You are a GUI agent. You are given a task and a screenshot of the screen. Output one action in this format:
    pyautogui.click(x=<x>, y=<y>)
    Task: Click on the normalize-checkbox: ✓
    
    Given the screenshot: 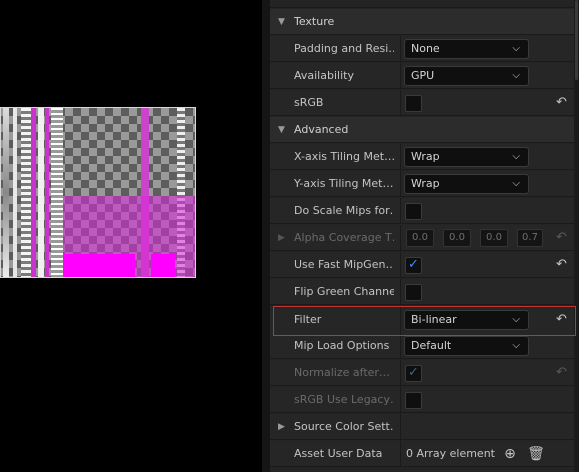 What is the action you would take?
    pyautogui.click(x=413, y=373)
    